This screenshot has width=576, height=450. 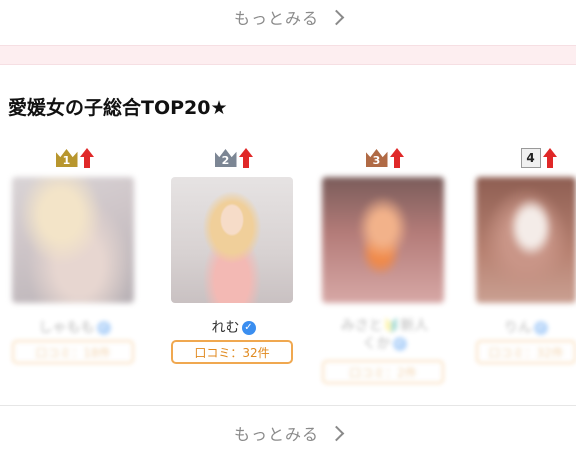 What do you see at coordinates (73, 352) in the screenshot?
I see `review-count-button: 口コミ：18件` at bounding box center [73, 352].